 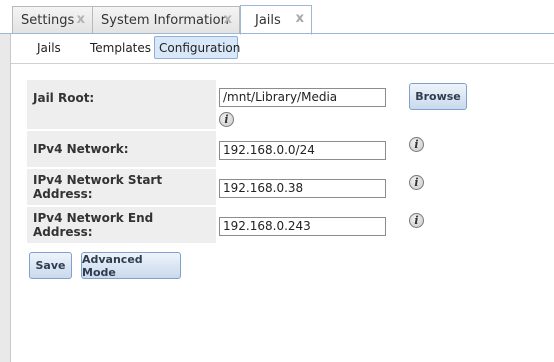 I want to click on left-panel-edge, so click(x=5, y=198).